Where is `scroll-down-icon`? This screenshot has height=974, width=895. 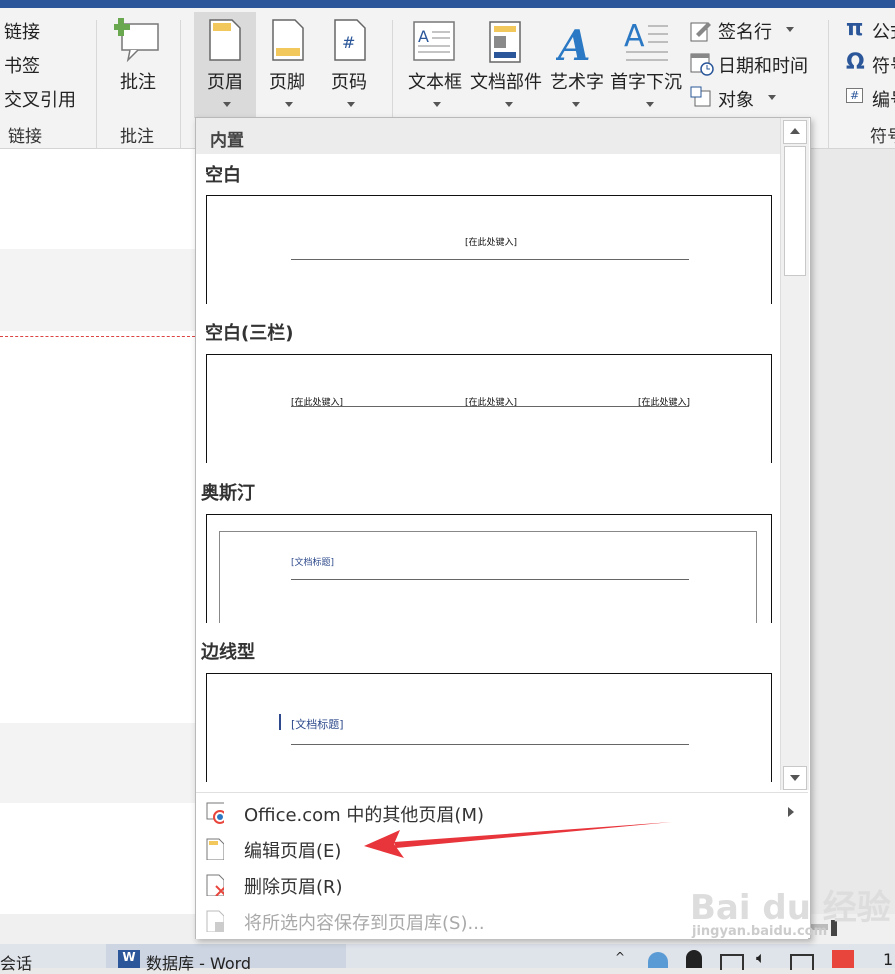 scroll-down-icon is located at coordinates (795, 778).